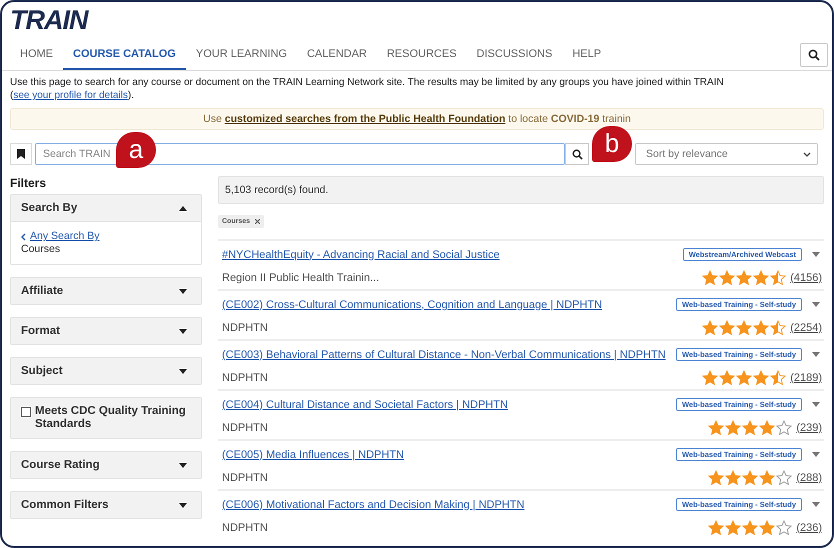 The height and width of the screenshot is (548, 834). I want to click on results-count: 5,103 record(s) found., so click(521, 190).